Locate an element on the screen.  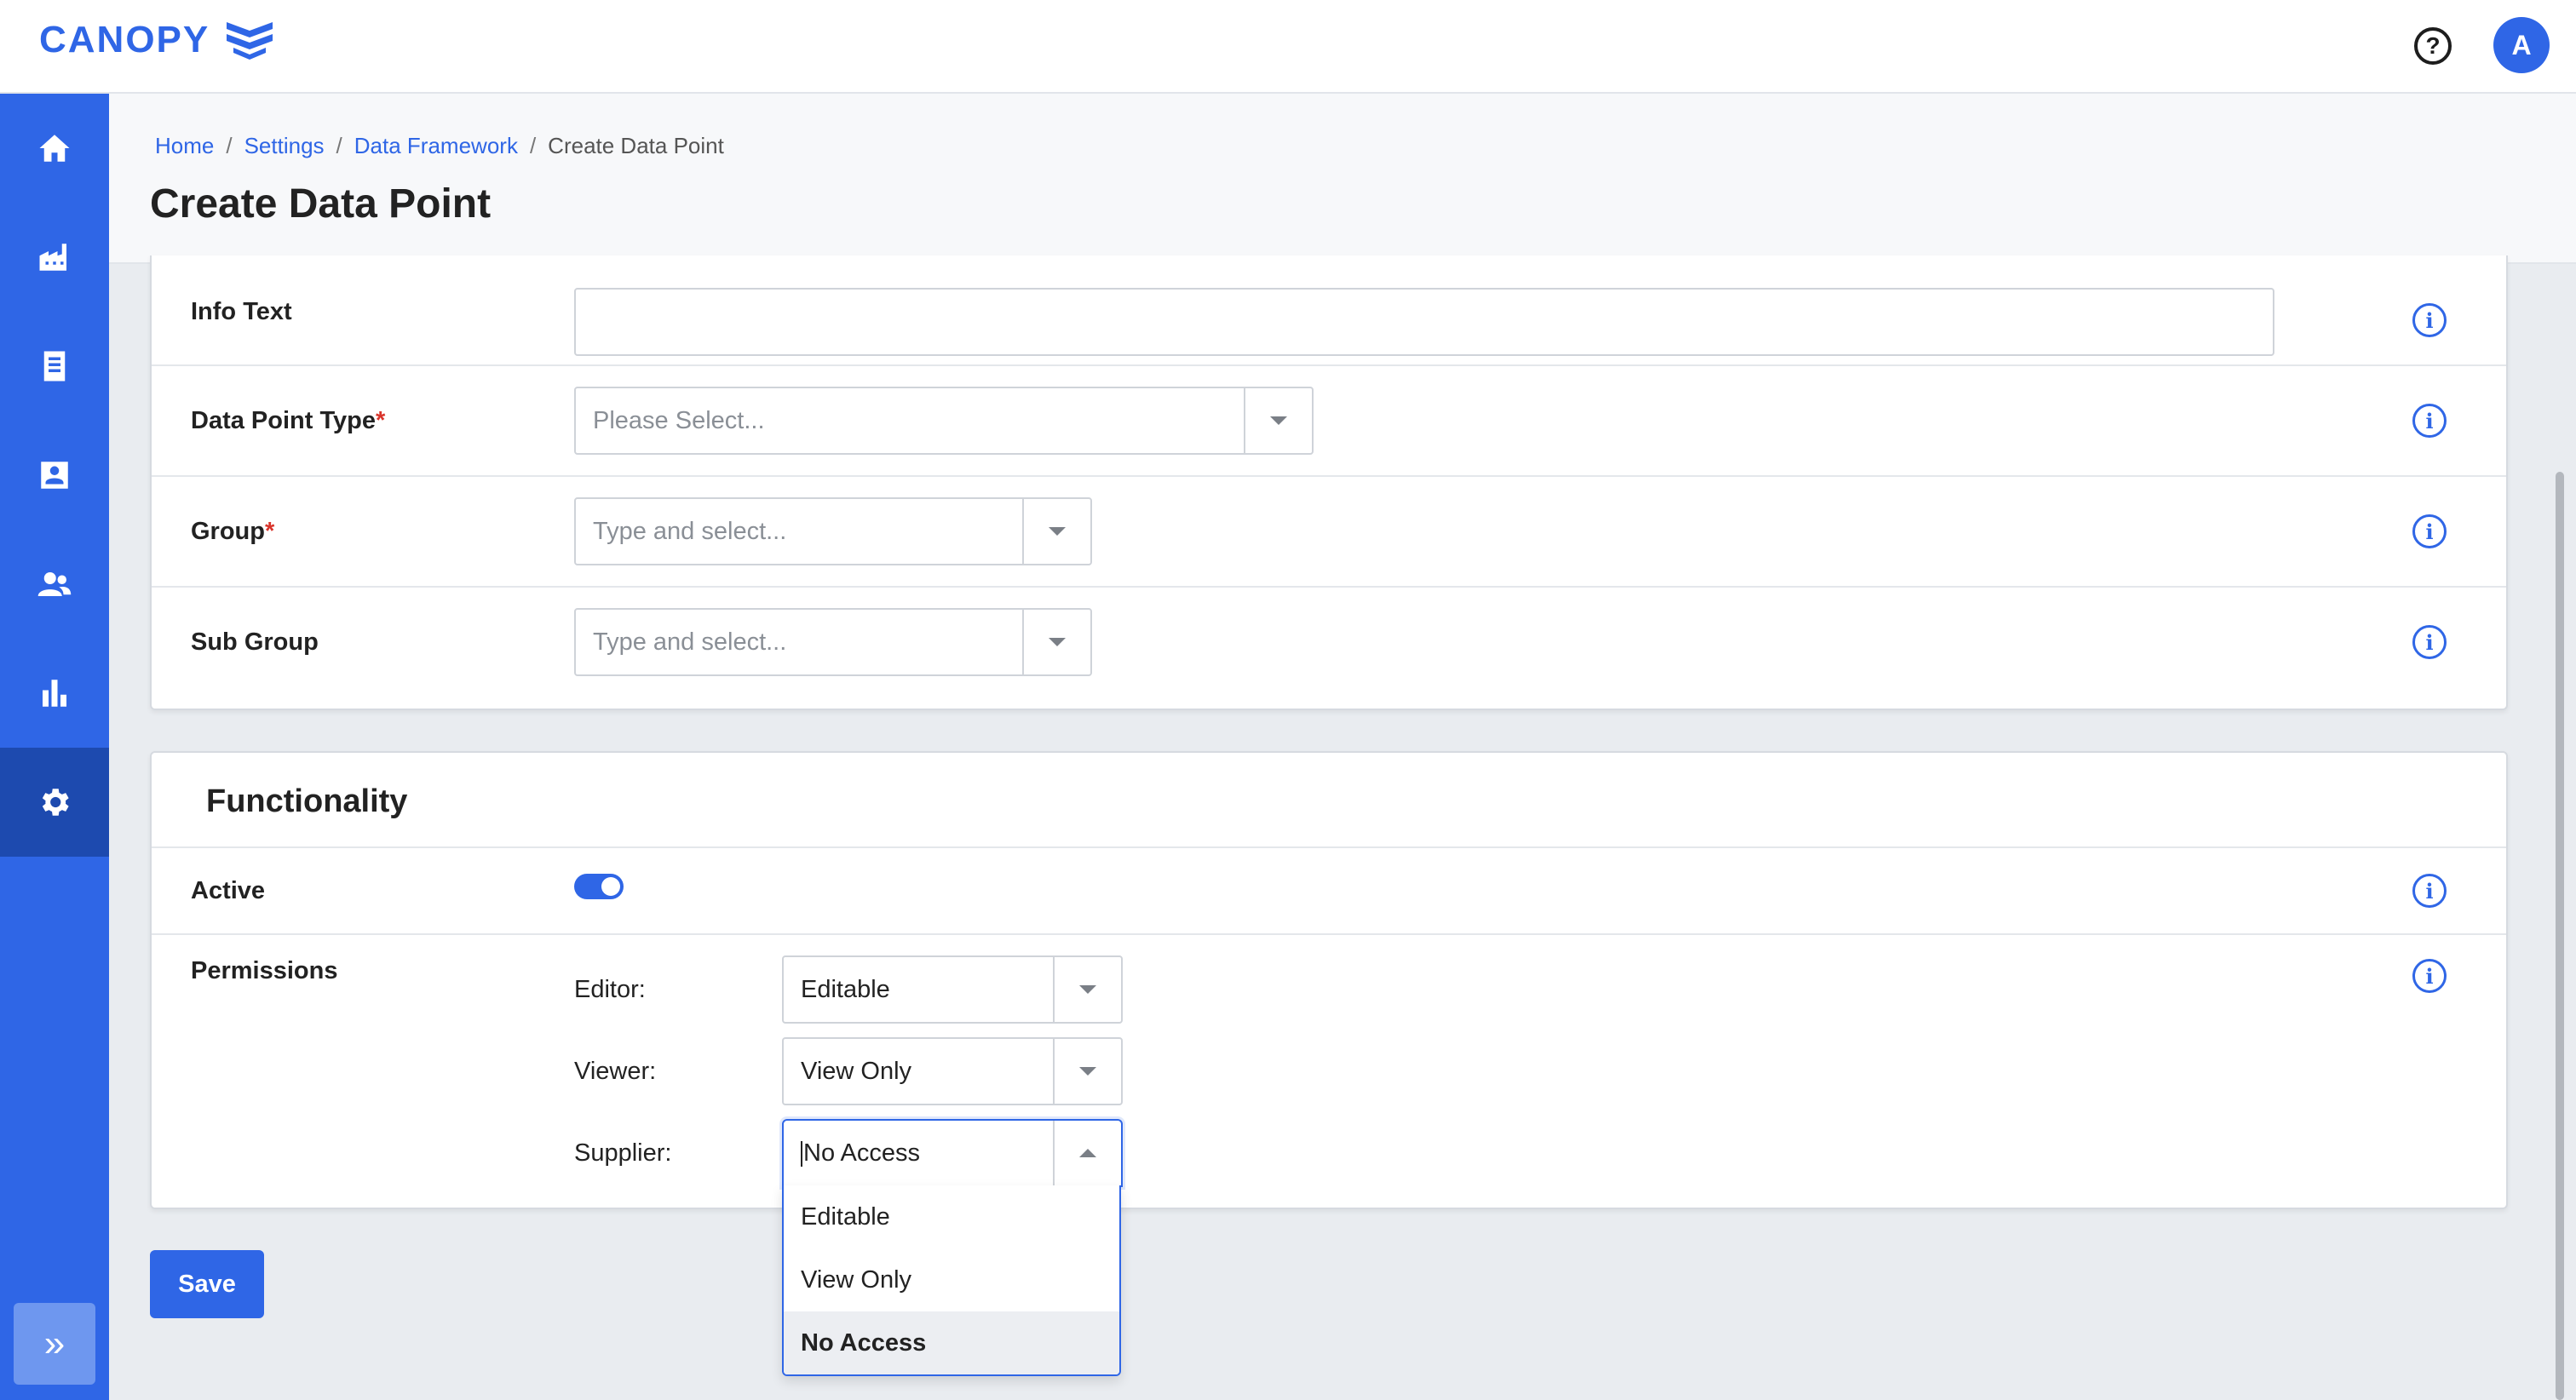
gear-icon is located at coordinates (56, 802).